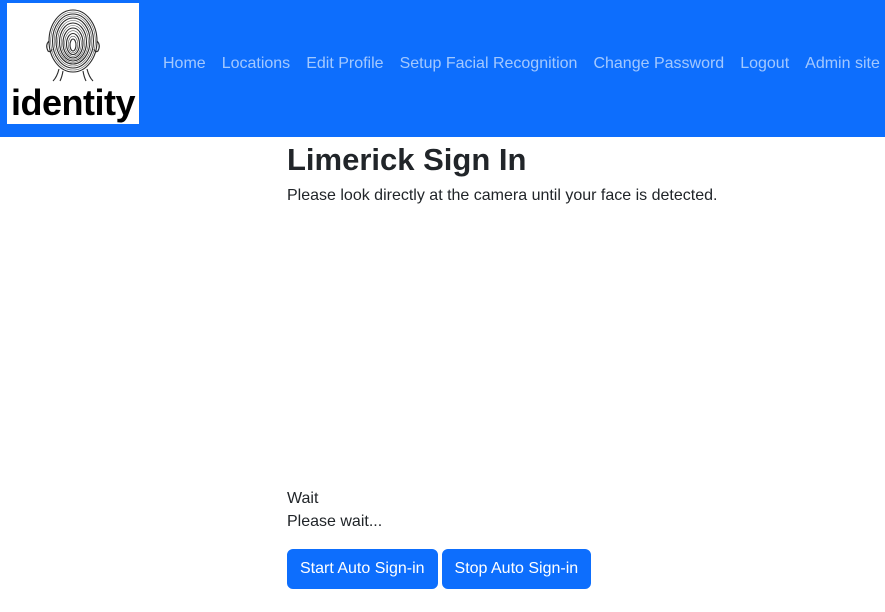  What do you see at coordinates (764, 64) in the screenshot?
I see `nav-link-logout: Logout` at bounding box center [764, 64].